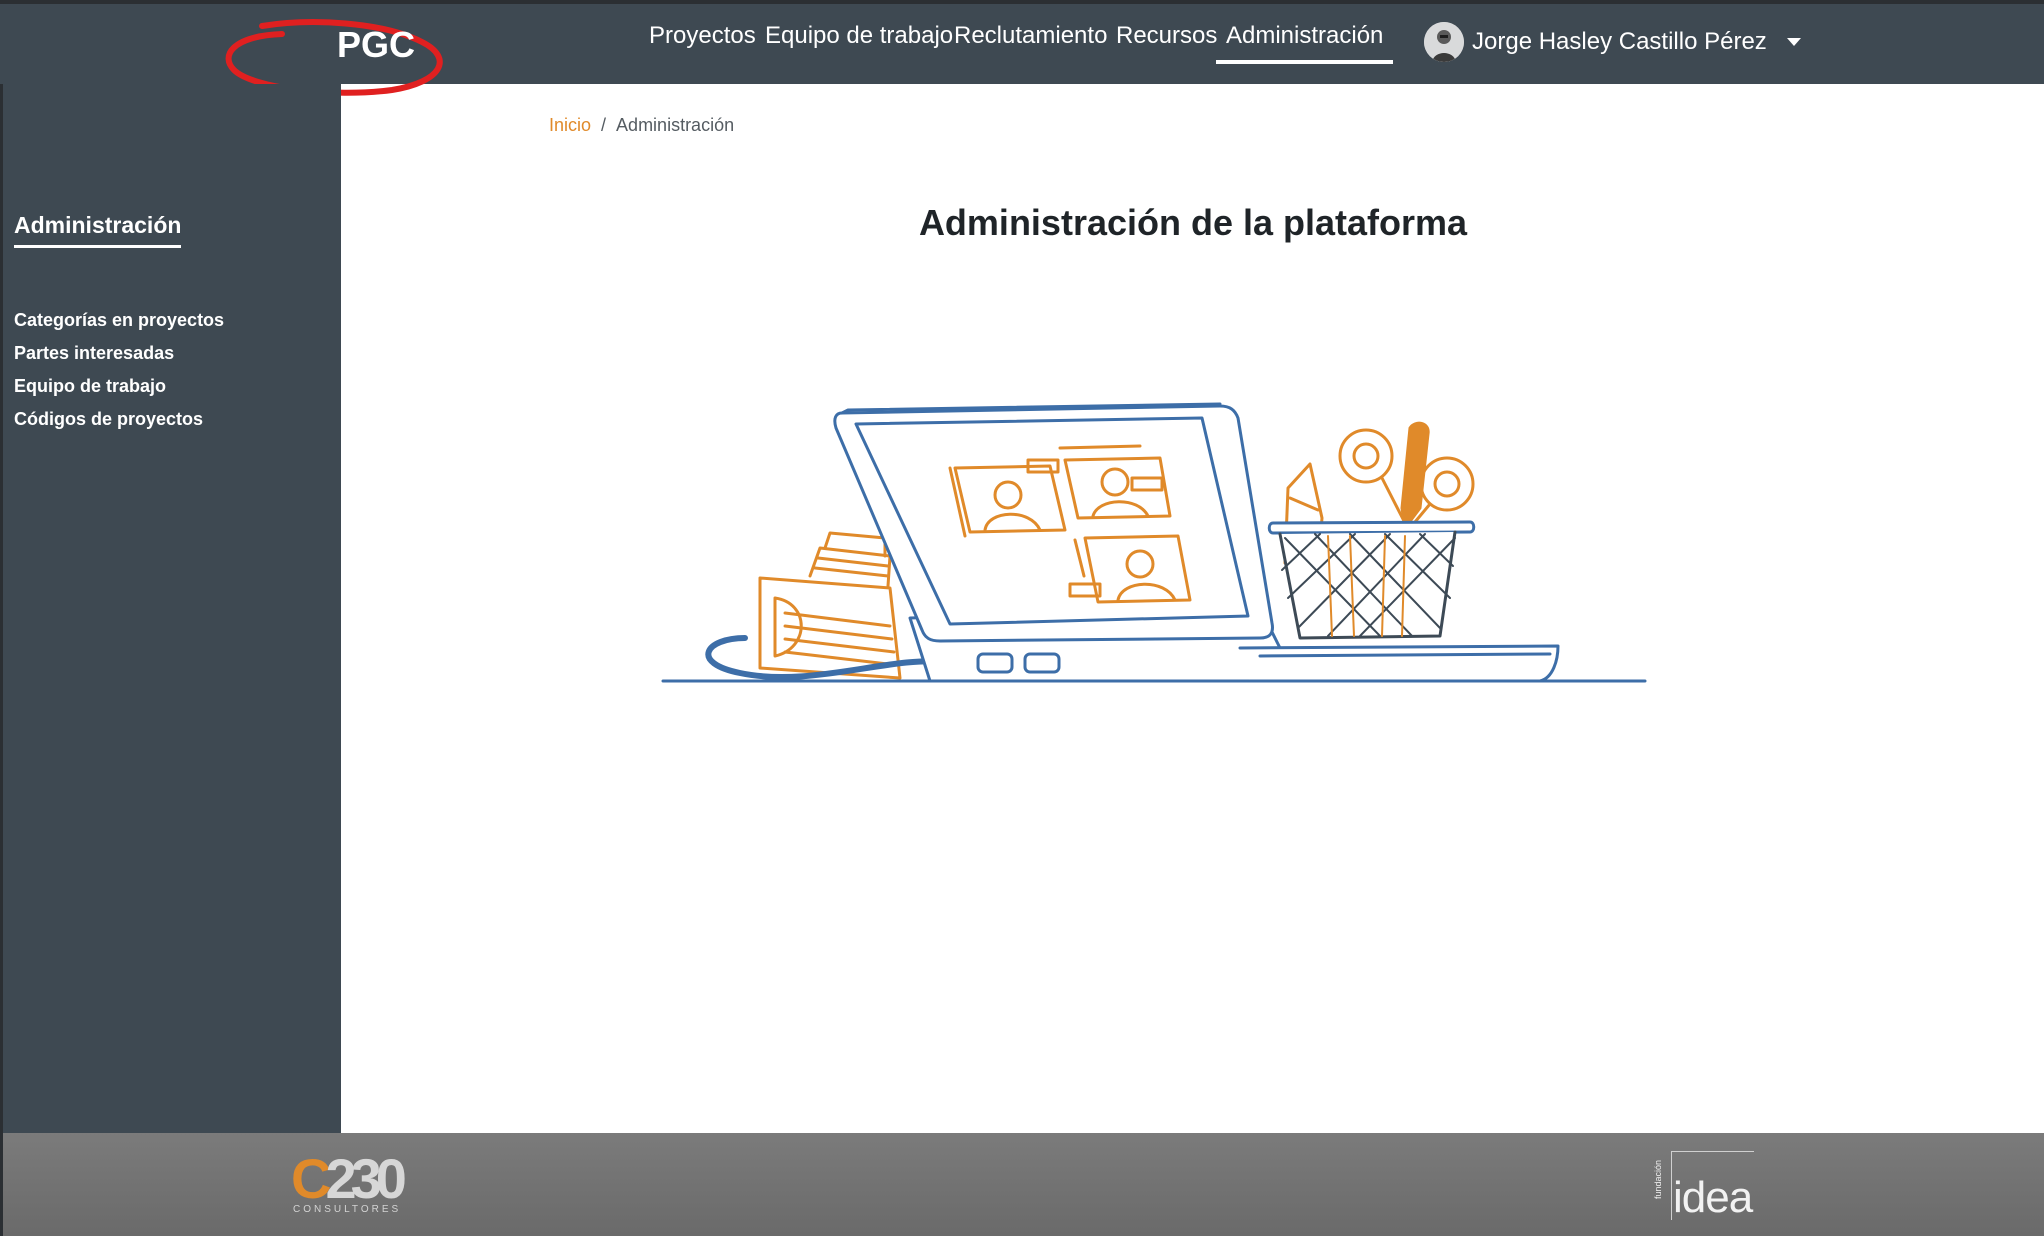 The height and width of the screenshot is (1236, 2044). I want to click on sidebar-item-partes-interesadas: Partes interesadas, so click(119, 353).